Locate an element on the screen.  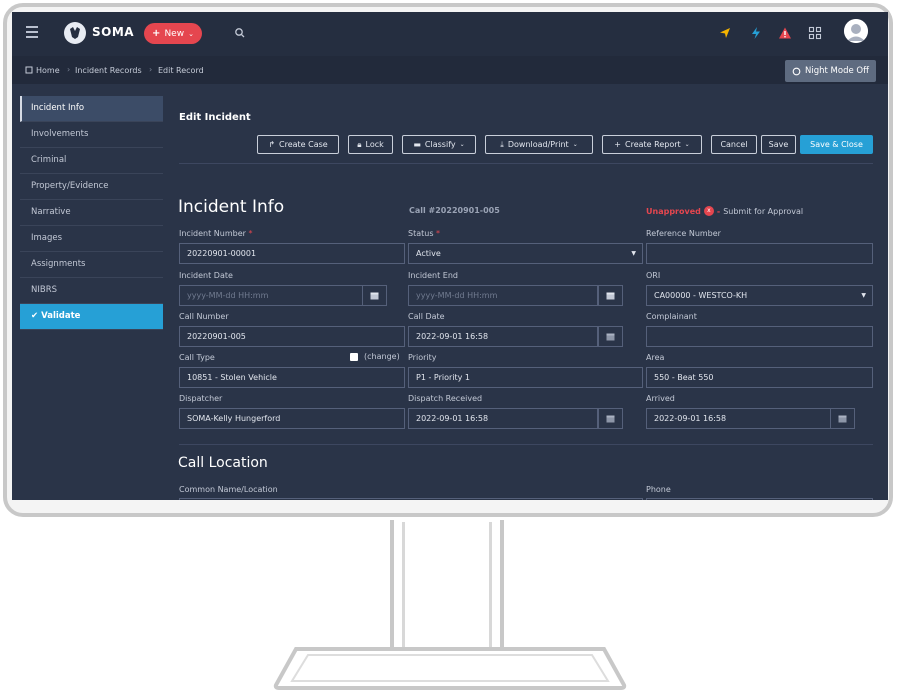
complainant-field is located at coordinates (759, 336).